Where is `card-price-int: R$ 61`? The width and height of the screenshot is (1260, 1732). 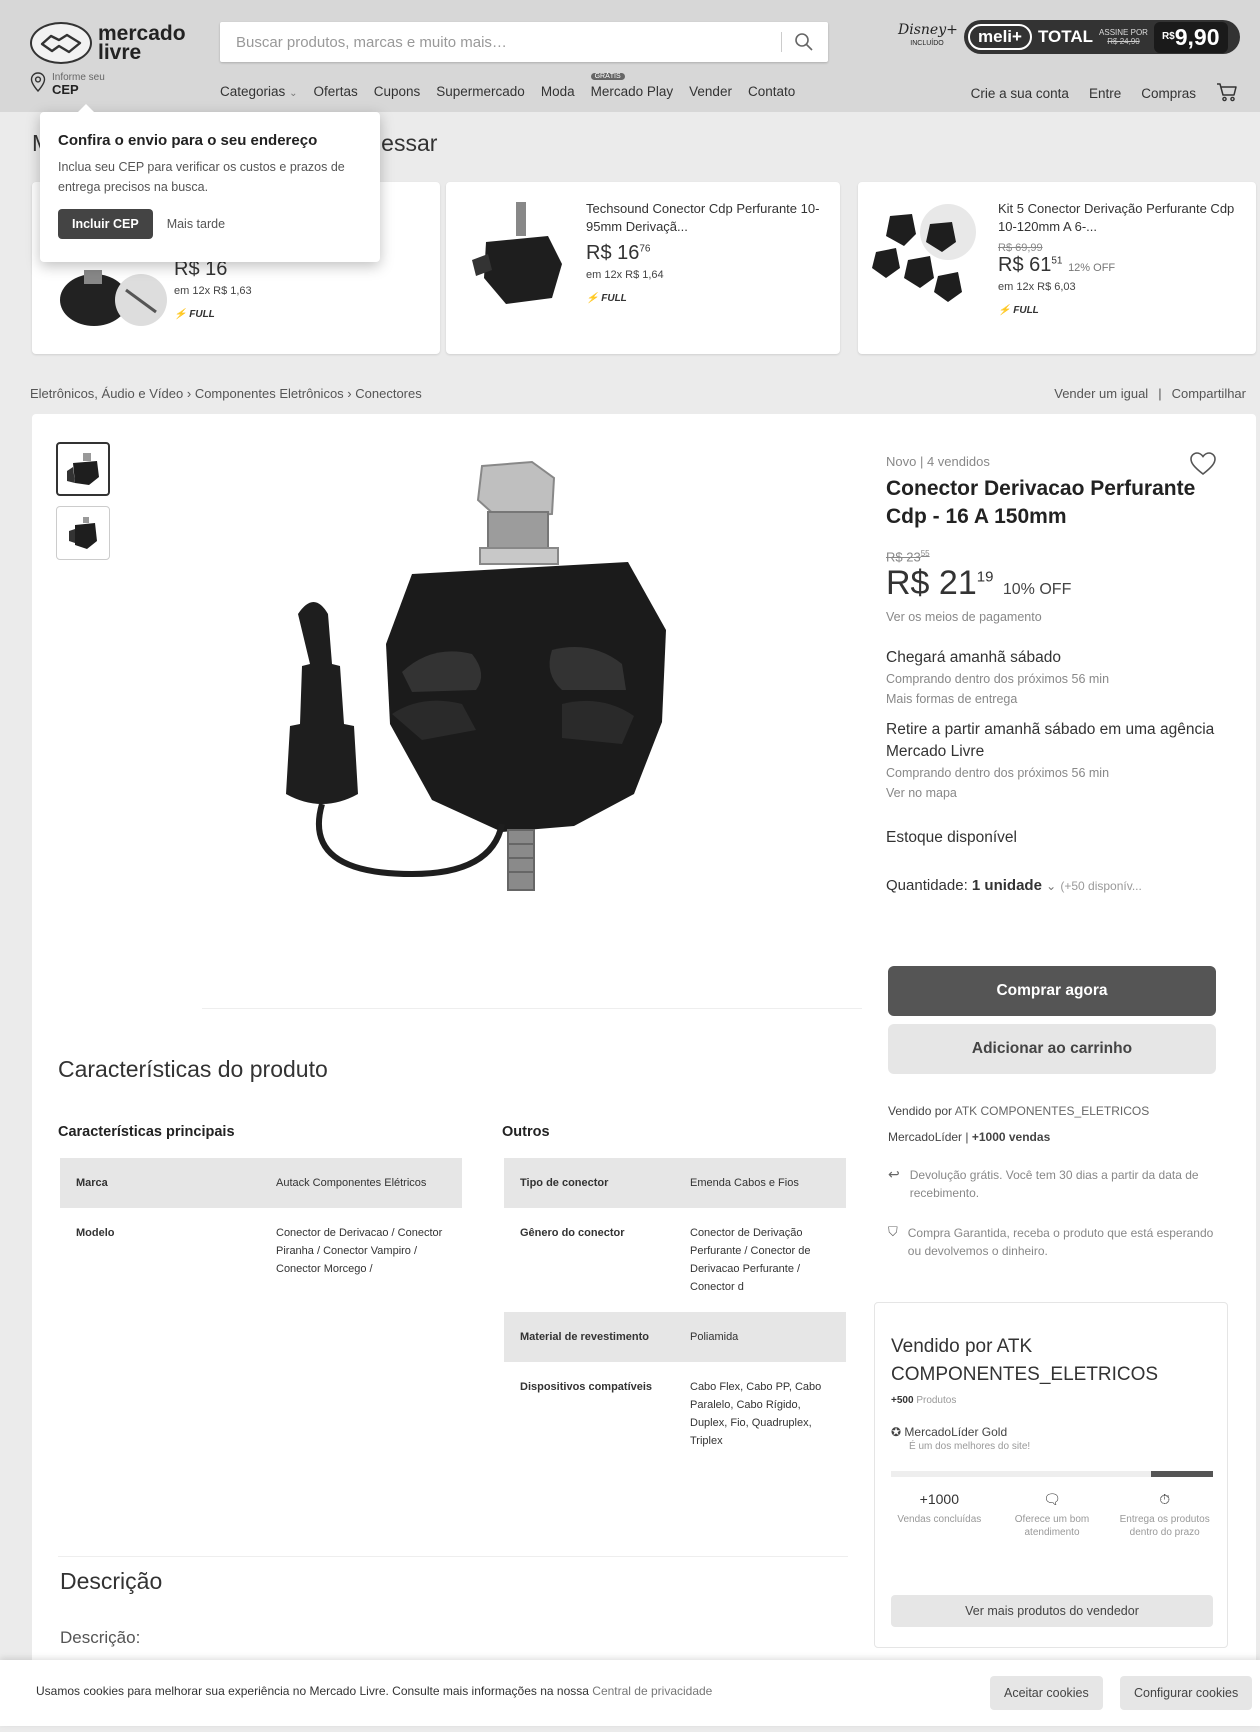
card-price-int: R$ 61 is located at coordinates (1025, 265).